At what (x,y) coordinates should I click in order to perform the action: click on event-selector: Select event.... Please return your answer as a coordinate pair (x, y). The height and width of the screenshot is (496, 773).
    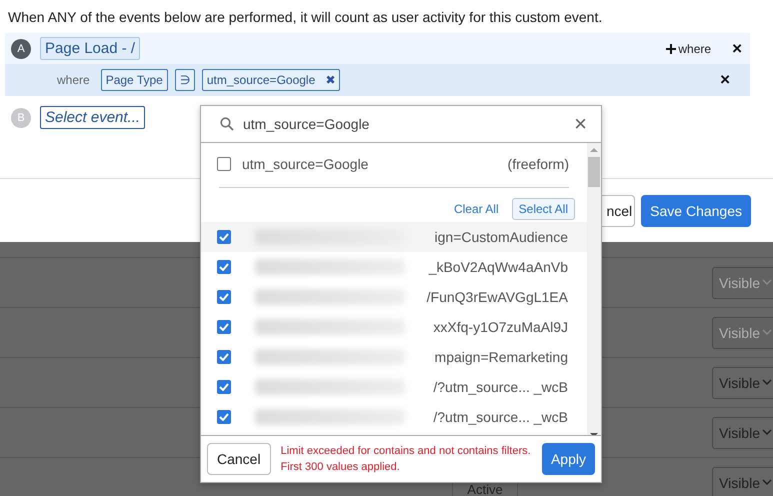
    Looking at the image, I should click on (93, 117).